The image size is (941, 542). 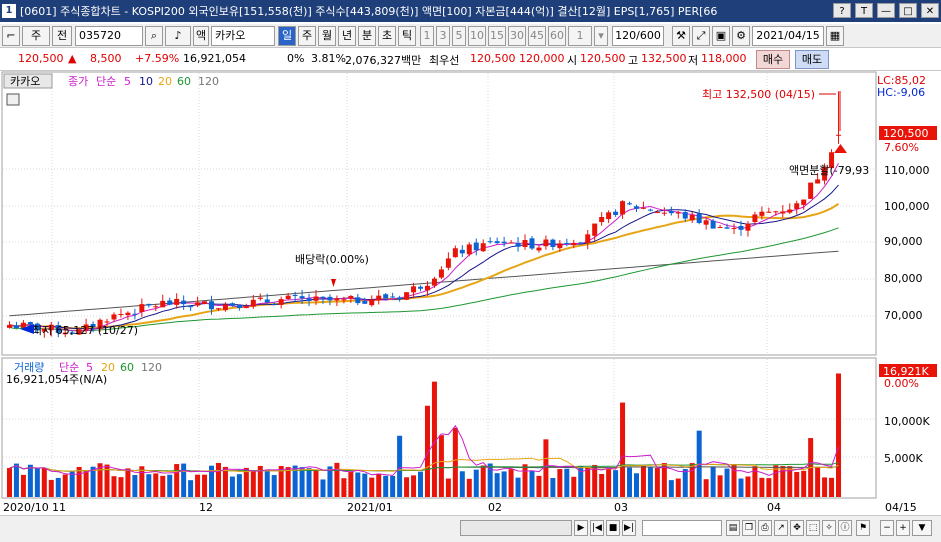 I want to click on name-prefix-button: 액, so click(x=201, y=36).